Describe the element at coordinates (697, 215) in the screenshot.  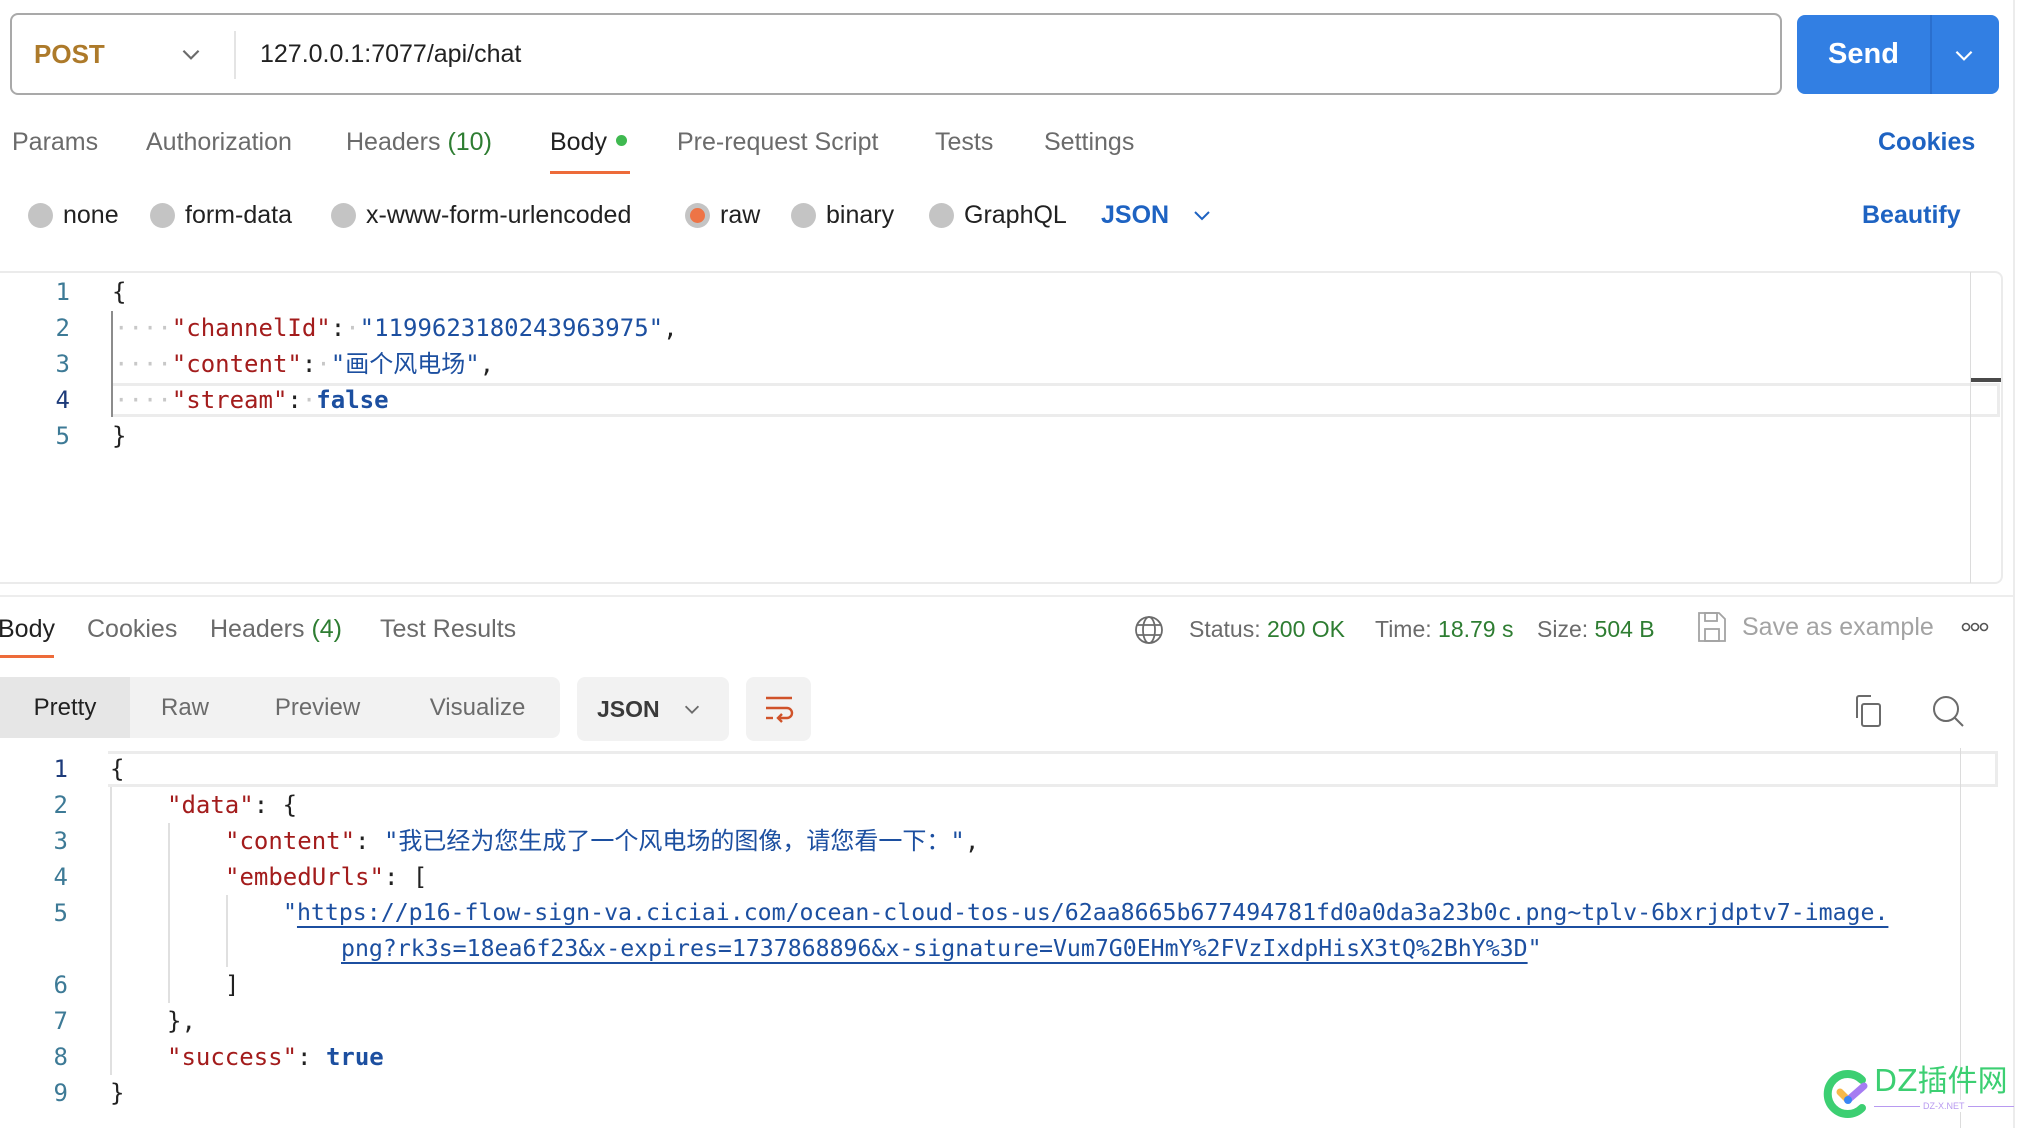
I see `radio-selected-icon` at that location.